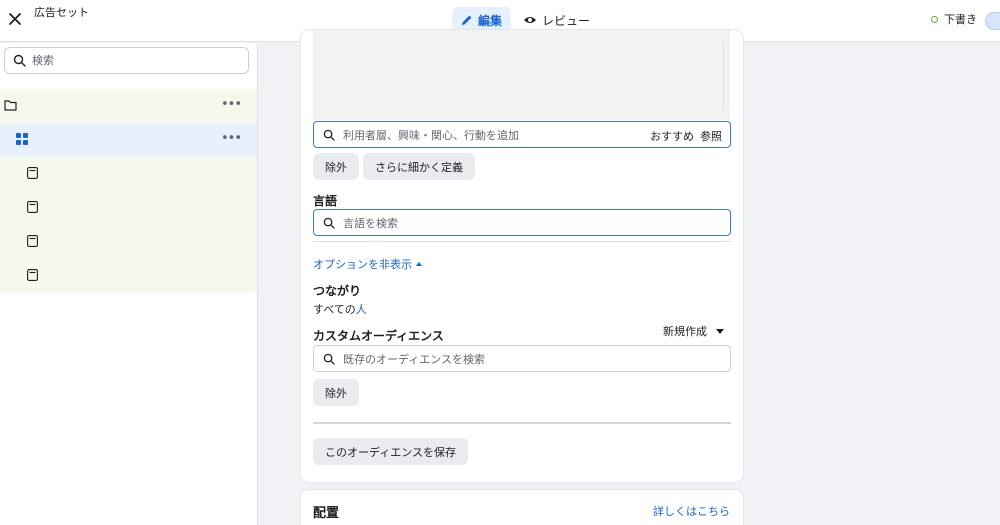 This screenshot has height=525, width=1000. I want to click on connections-link: 人, so click(361, 309).